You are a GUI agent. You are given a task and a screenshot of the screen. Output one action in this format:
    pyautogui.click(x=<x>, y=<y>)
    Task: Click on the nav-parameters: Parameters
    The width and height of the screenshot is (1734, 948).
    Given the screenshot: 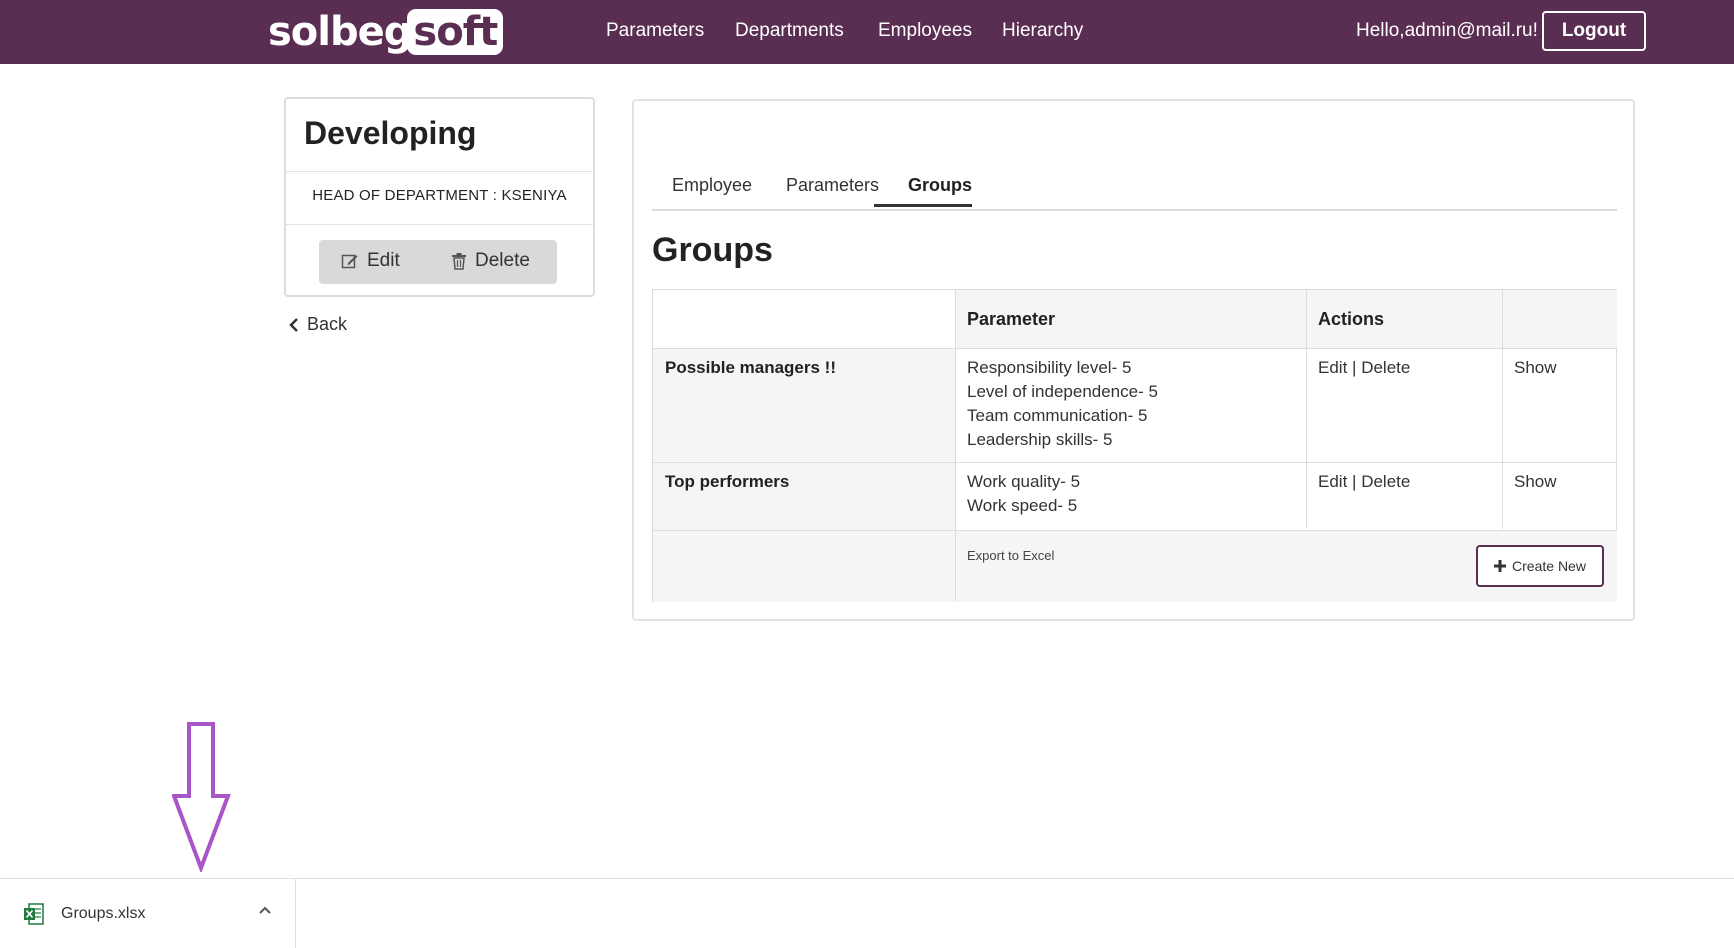 What is the action you would take?
    pyautogui.click(x=655, y=31)
    